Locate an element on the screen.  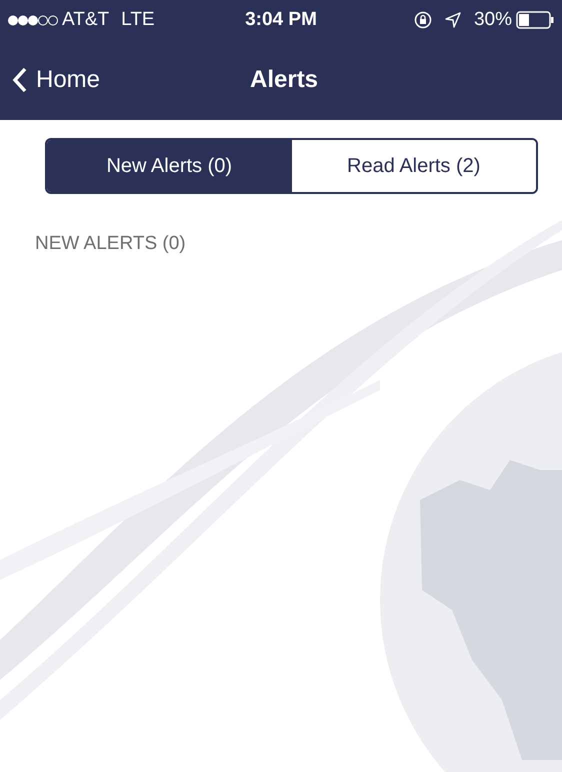
status-time: 3:04 PM is located at coordinates (281, 20).